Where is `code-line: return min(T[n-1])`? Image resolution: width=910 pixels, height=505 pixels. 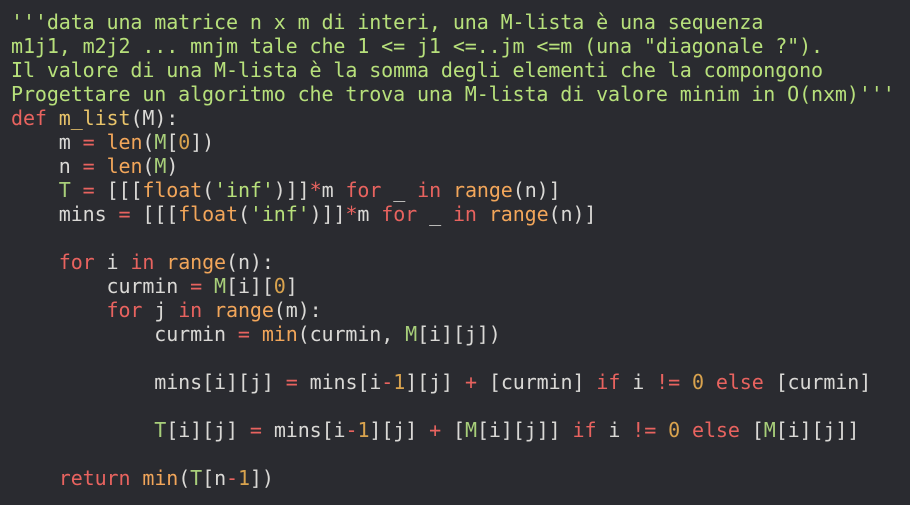
code-line: return min(T[n-1]) is located at coordinates (460, 478).